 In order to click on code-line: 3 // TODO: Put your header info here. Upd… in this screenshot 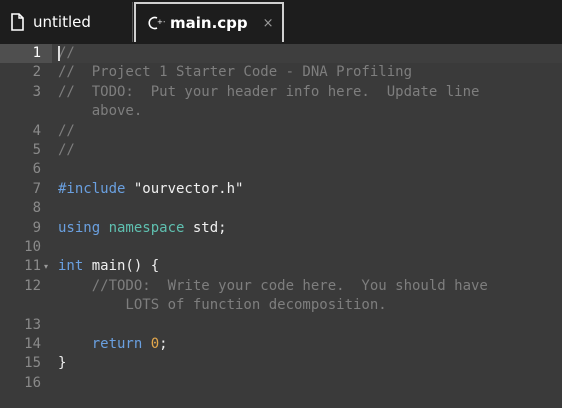, I will do `click(281, 92)`.